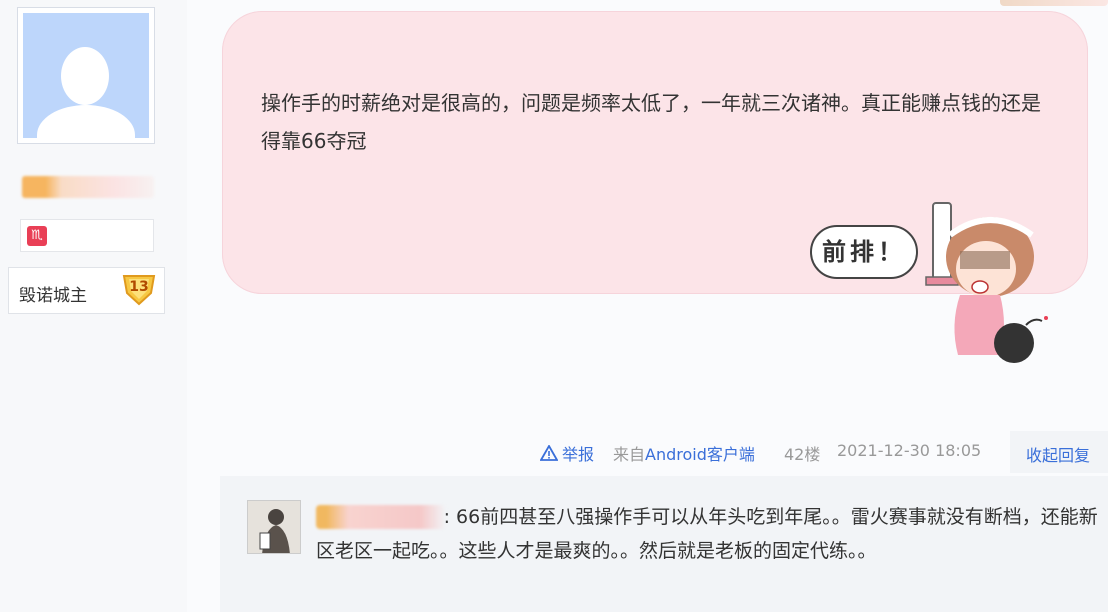 This screenshot has height=612, width=1108. What do you see at coordinates (87, 235) in the screenshot?
I see `medal-row: ♏` at bounding box center [87, 235].